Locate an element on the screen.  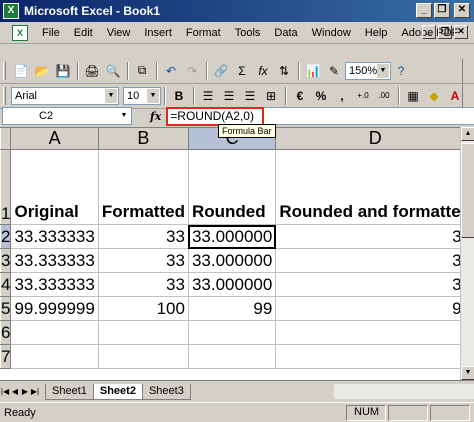
cell-a4: 33.333333 is located at coordinates (54, 284).